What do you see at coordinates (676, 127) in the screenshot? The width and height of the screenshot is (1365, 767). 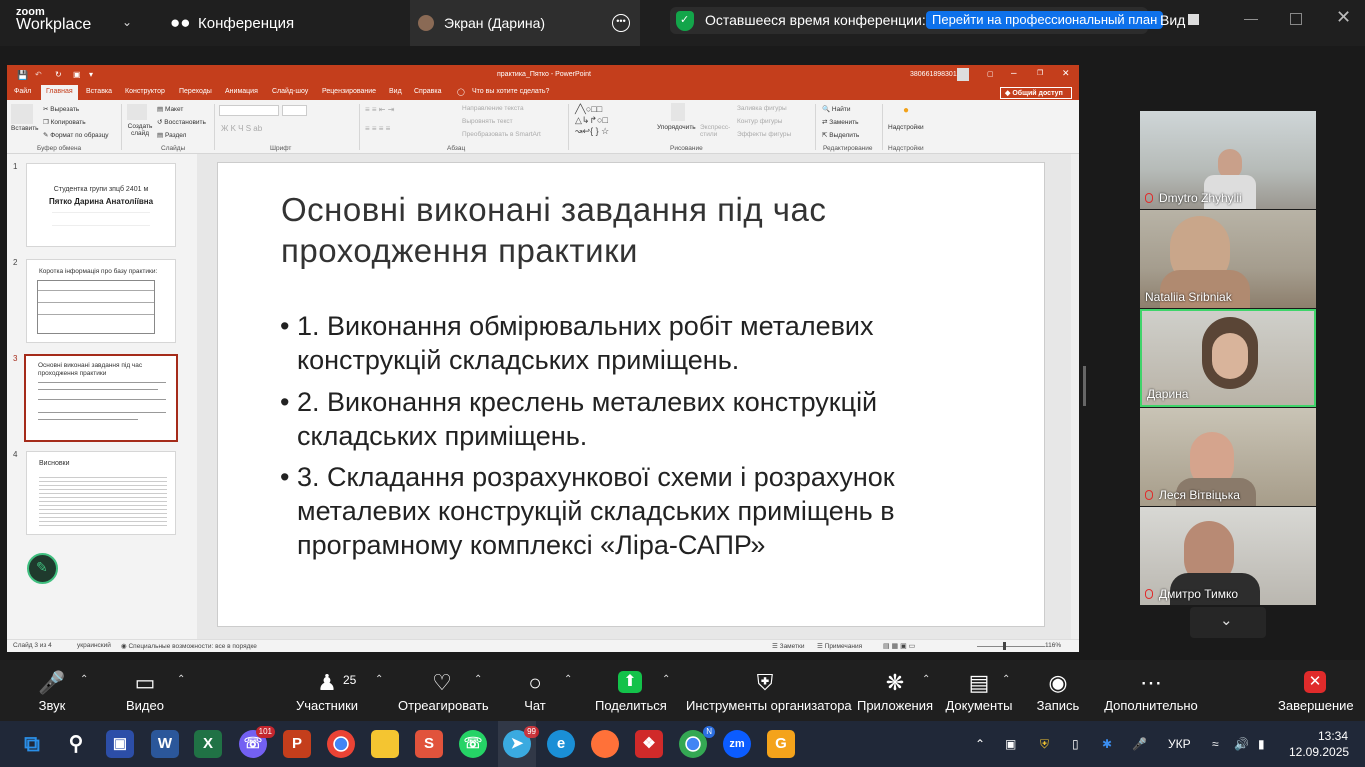 I see `arrange-button: Упорядочить` at bounding box center [676, 127].